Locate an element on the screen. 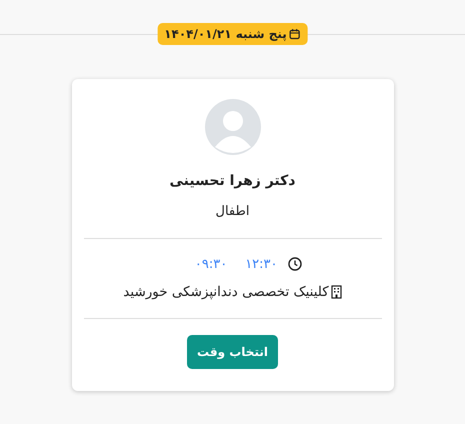  select-time-button: انتخاب وقت is located at coordinates (232, 352).